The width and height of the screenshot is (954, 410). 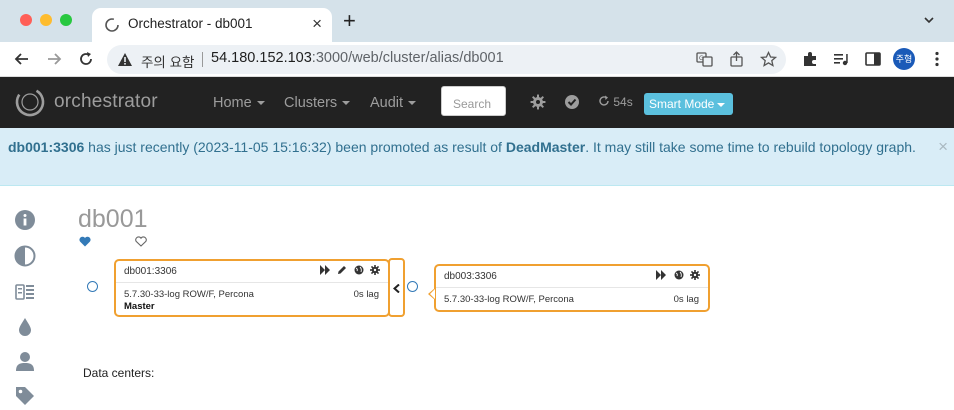 I want to click on smart-mode-dropdown-button: Smart Mode, so click(x=688, y=104).